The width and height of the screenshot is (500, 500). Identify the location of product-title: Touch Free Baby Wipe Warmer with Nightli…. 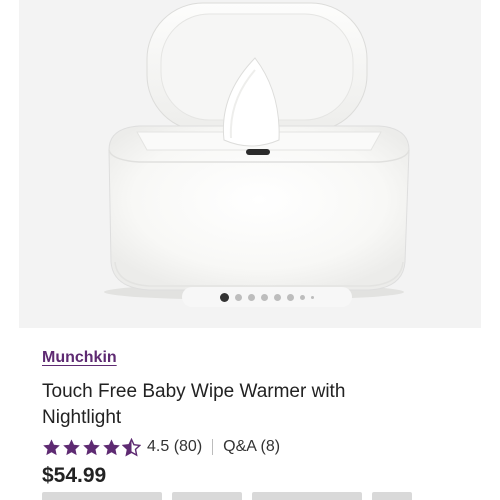
(194, 404).